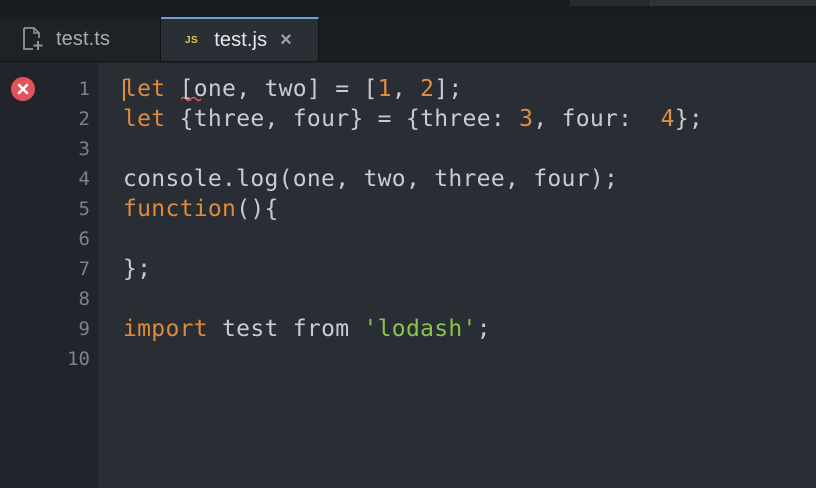 Image resolution: width=816 pixels, height=488 pixels. I want to click on code-line: let {three, four} = {three: 3, four: 4};, so click(413, 119).